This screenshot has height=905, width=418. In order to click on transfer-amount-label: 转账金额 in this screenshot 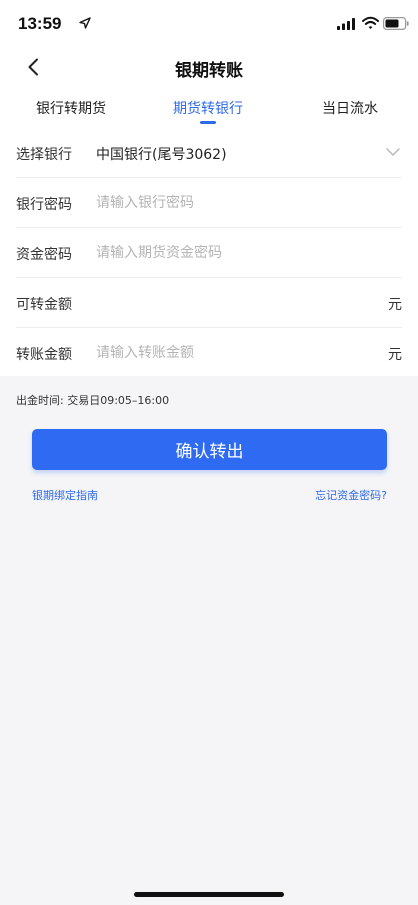, I will do `click(44, 355)`.